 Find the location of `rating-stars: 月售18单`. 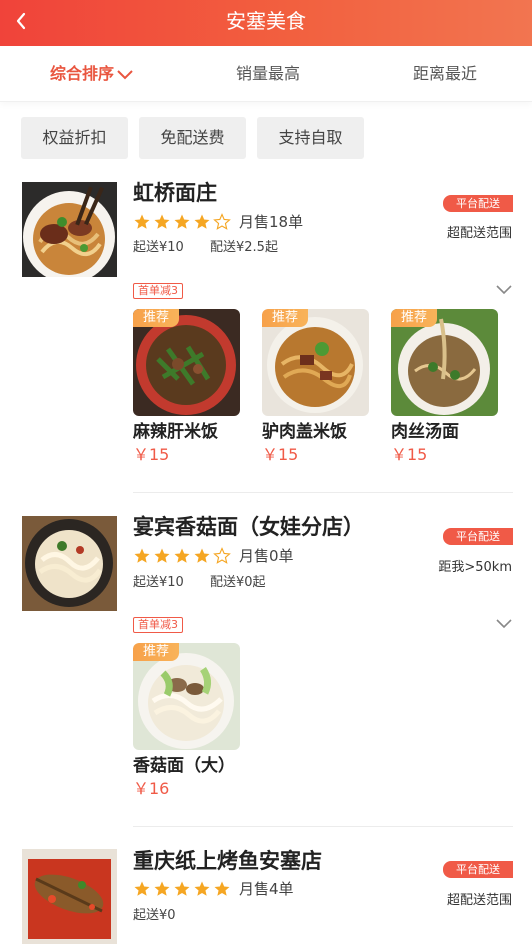

rating-stars: 月售18单 is located at coordinates (218, 221).